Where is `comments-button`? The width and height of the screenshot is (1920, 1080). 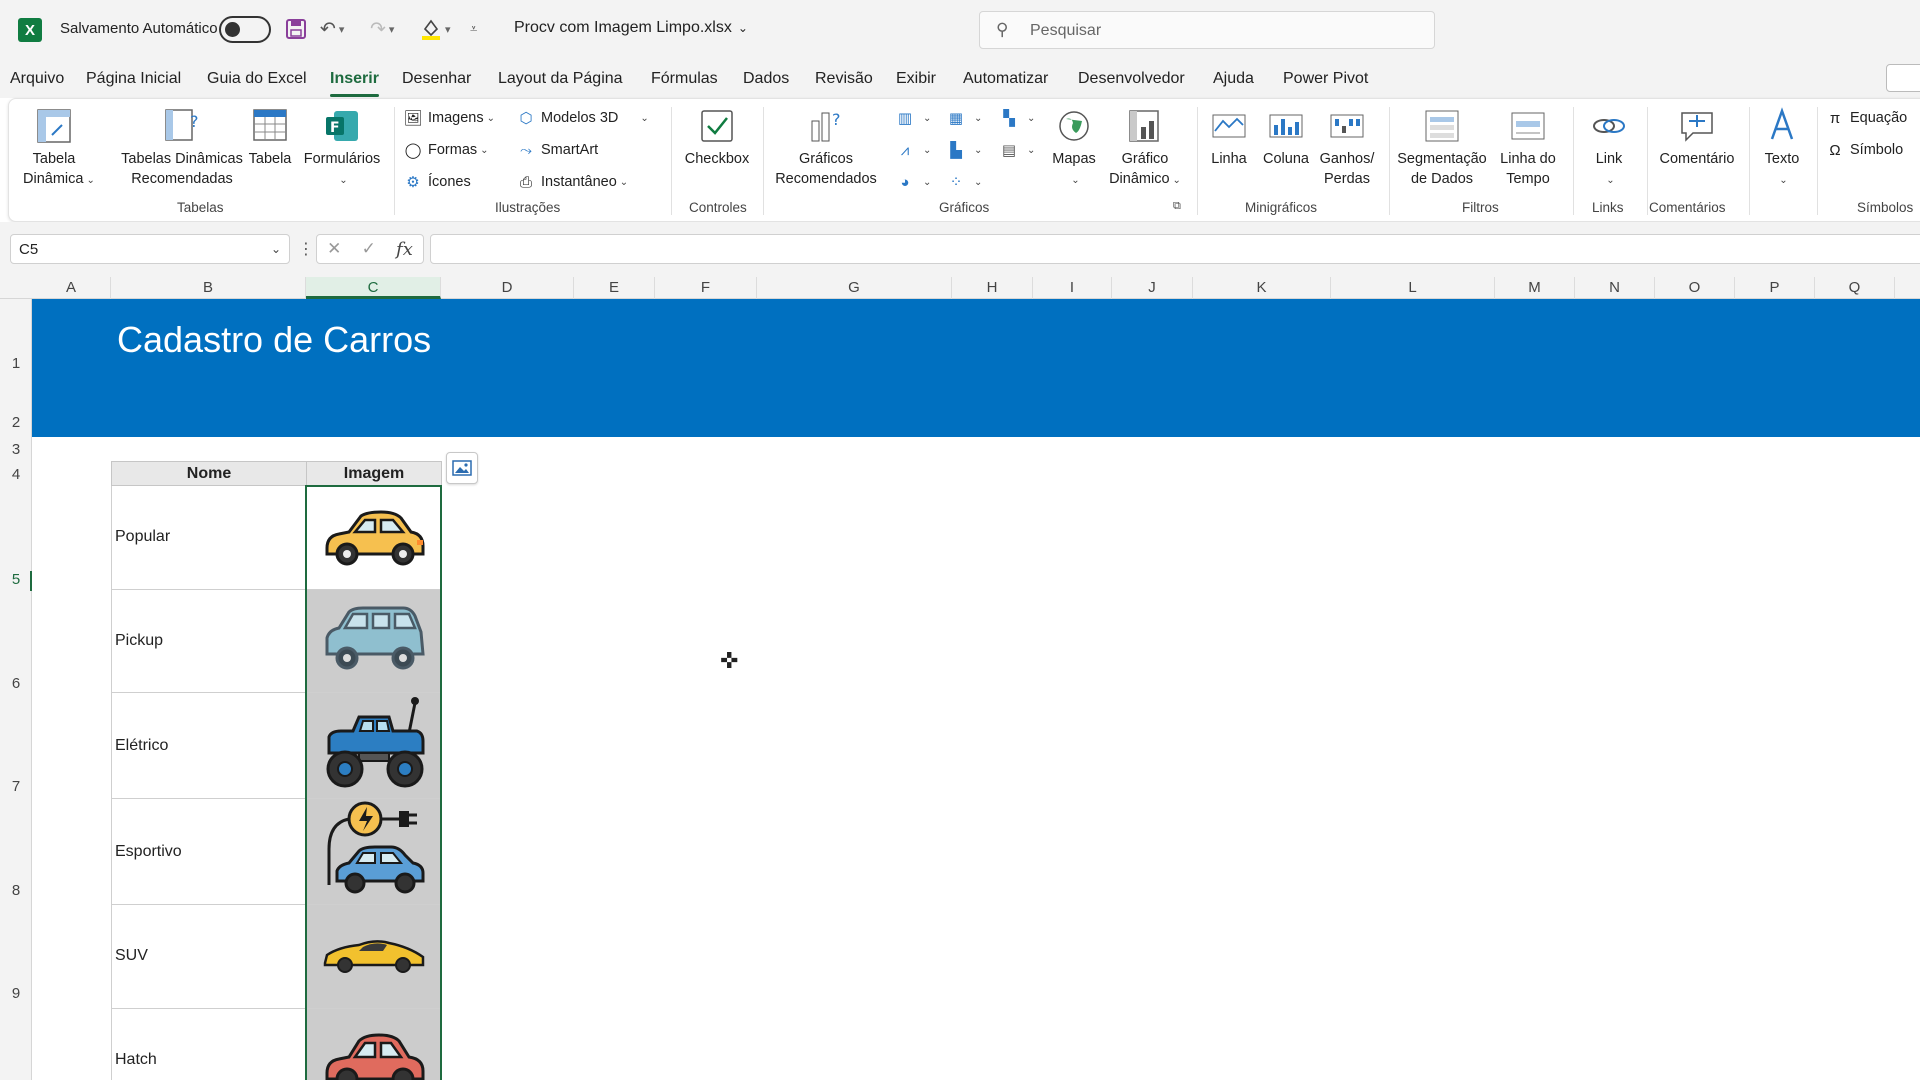
comments-button is located at coordinates (1903, 78).